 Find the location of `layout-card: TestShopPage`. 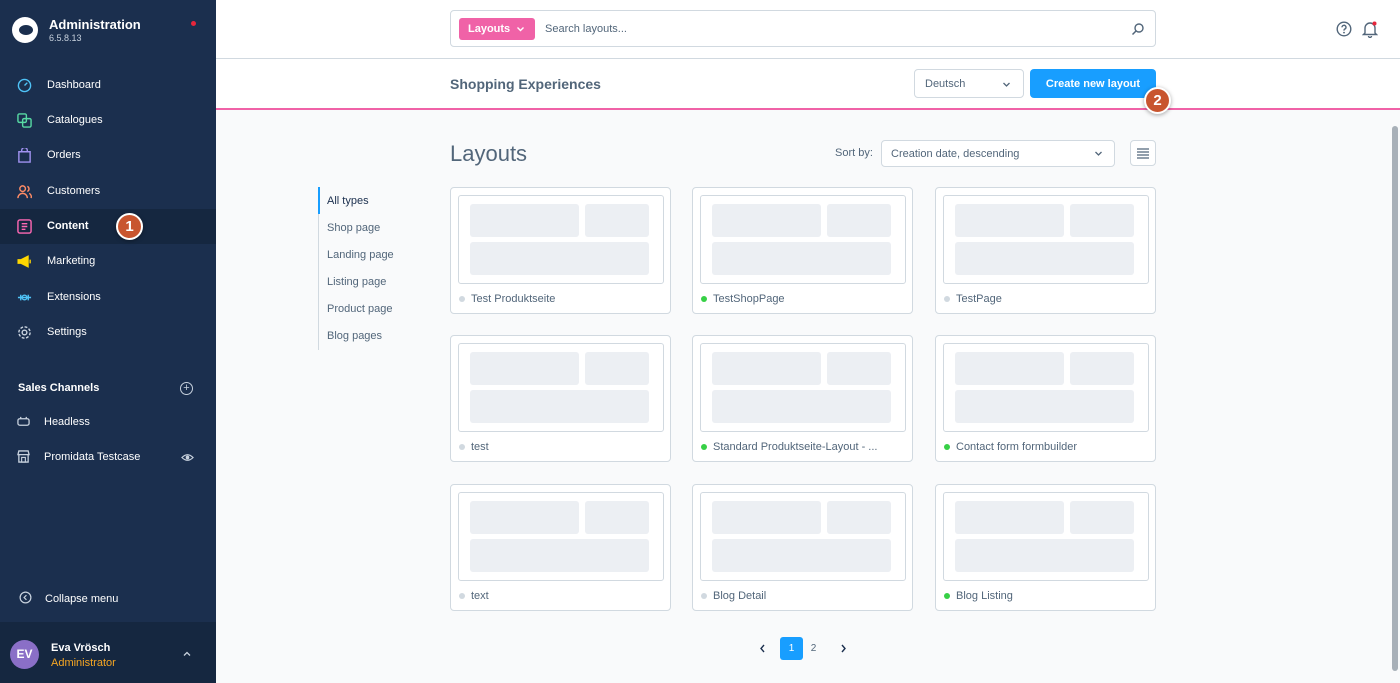

layout-card: TestShopPage is located at coordinates (802, 250).